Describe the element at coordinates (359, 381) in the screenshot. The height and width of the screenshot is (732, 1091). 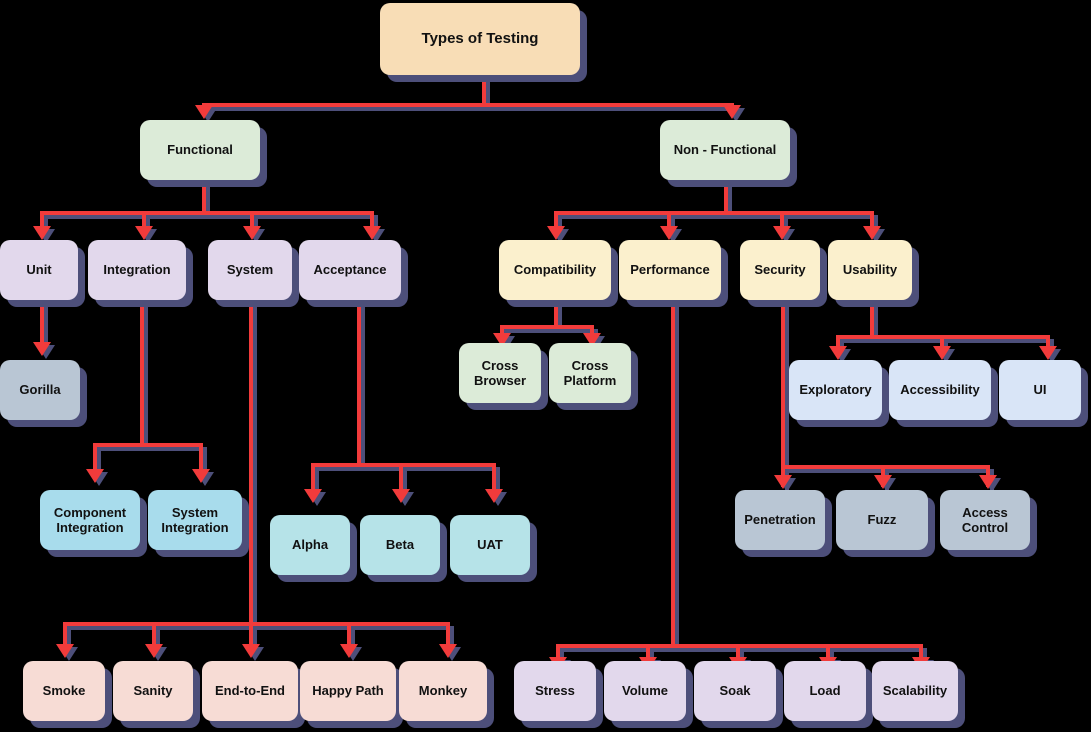
I see `connector-acceptance-stem` at that location.